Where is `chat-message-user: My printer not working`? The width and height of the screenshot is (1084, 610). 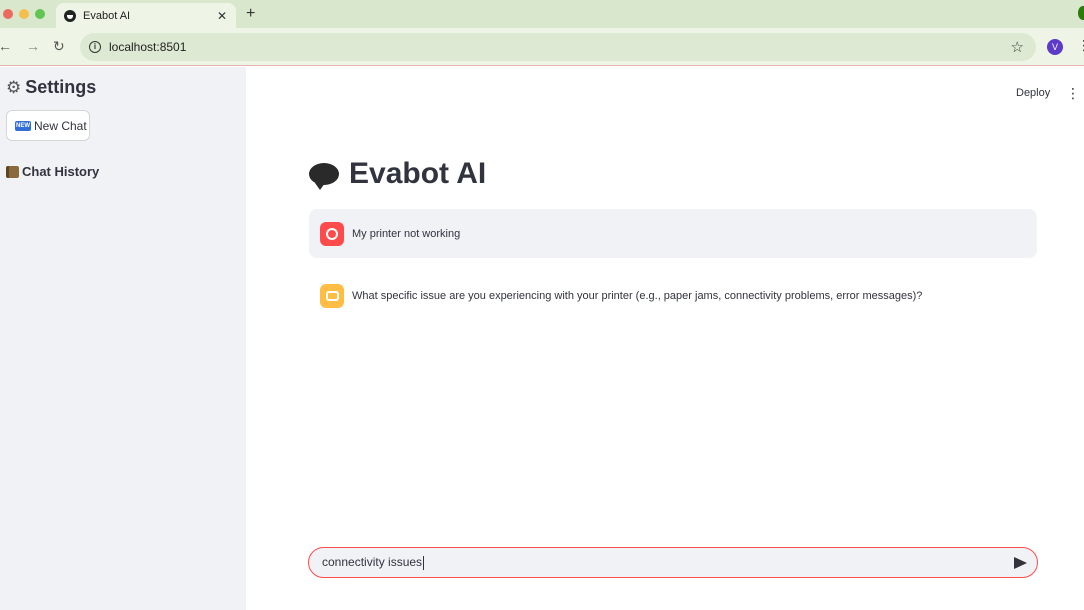 chat-message-user: My printer not working is located at coordinates (673, 233).